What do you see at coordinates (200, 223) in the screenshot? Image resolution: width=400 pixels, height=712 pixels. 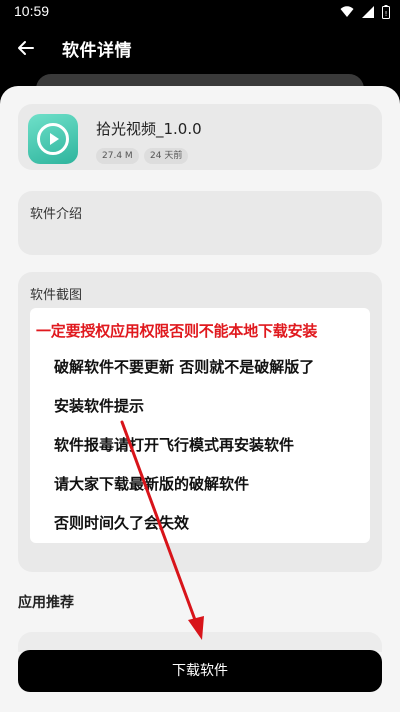 I see `intro-card: 软件介绍` at bounding box center [200, 223].